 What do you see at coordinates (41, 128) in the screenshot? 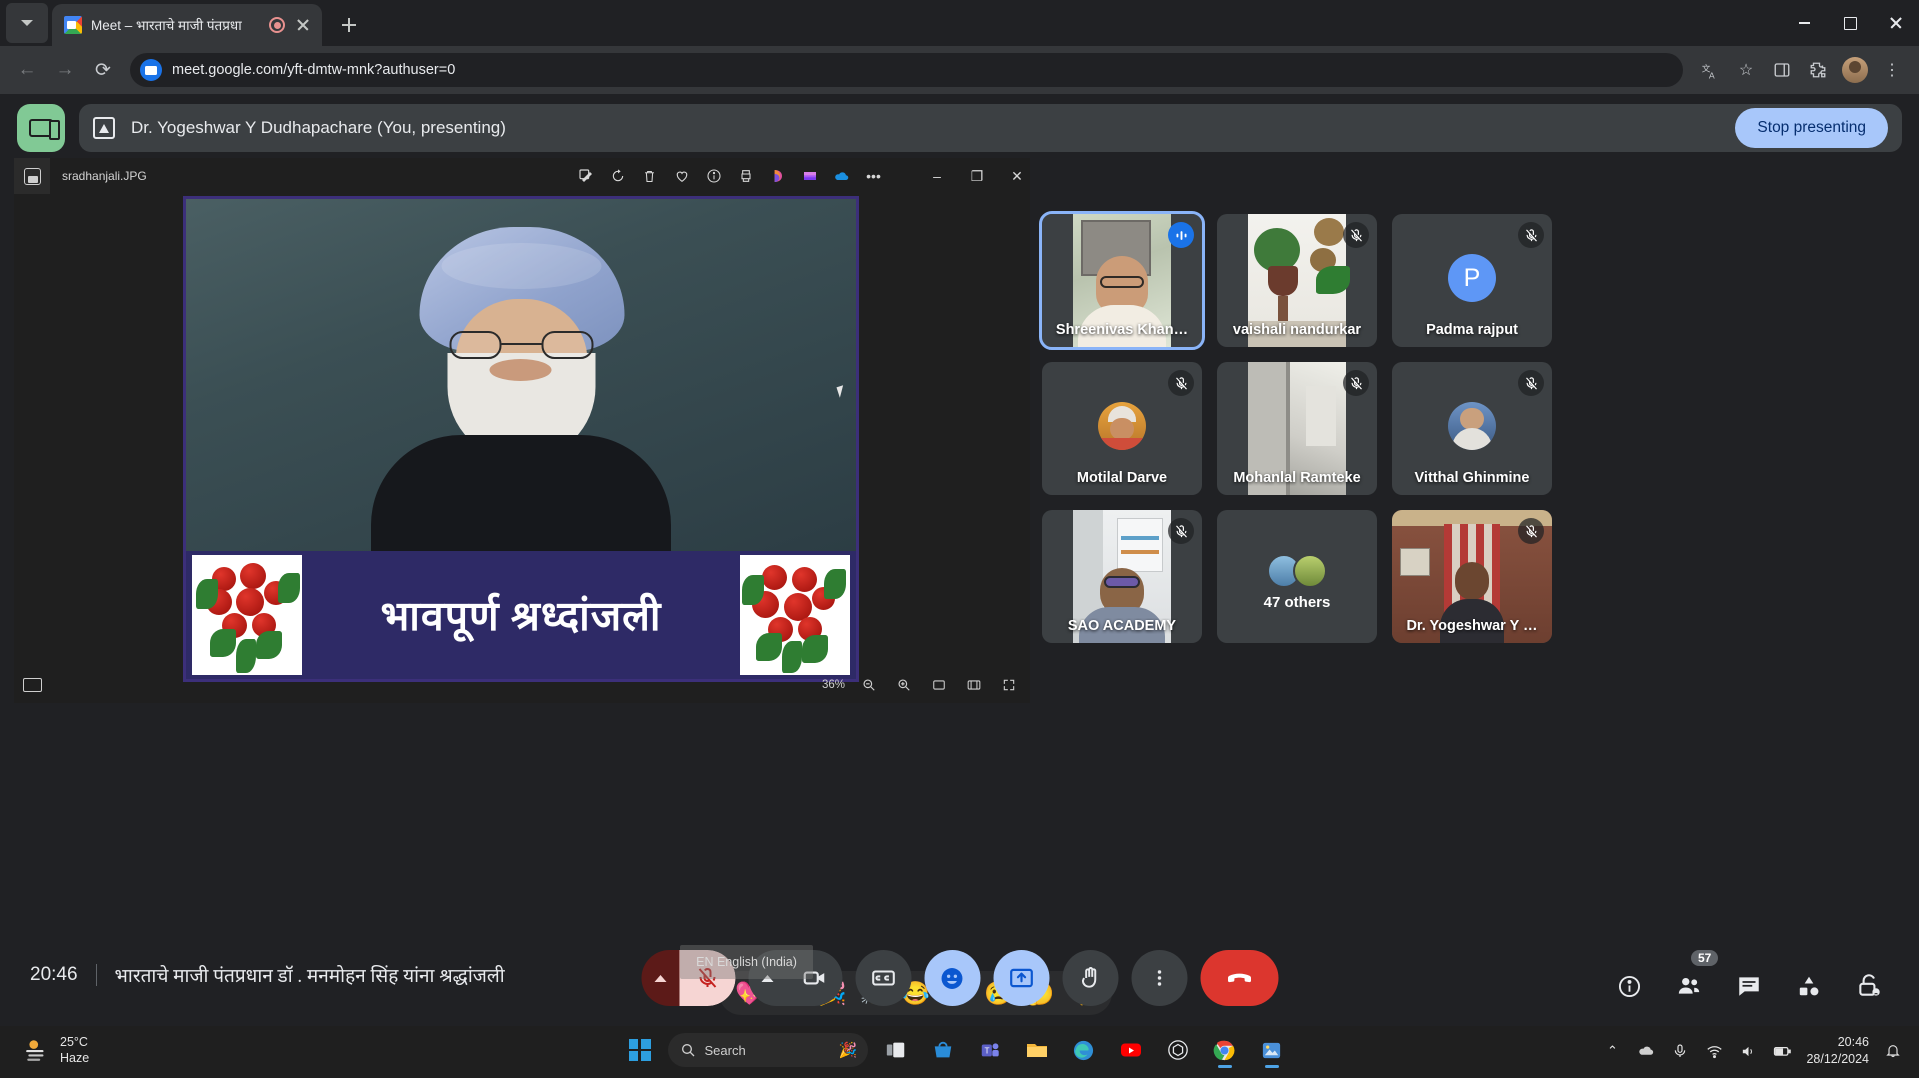
I see `cast-screen-icon` at bounding box center [41, 128].